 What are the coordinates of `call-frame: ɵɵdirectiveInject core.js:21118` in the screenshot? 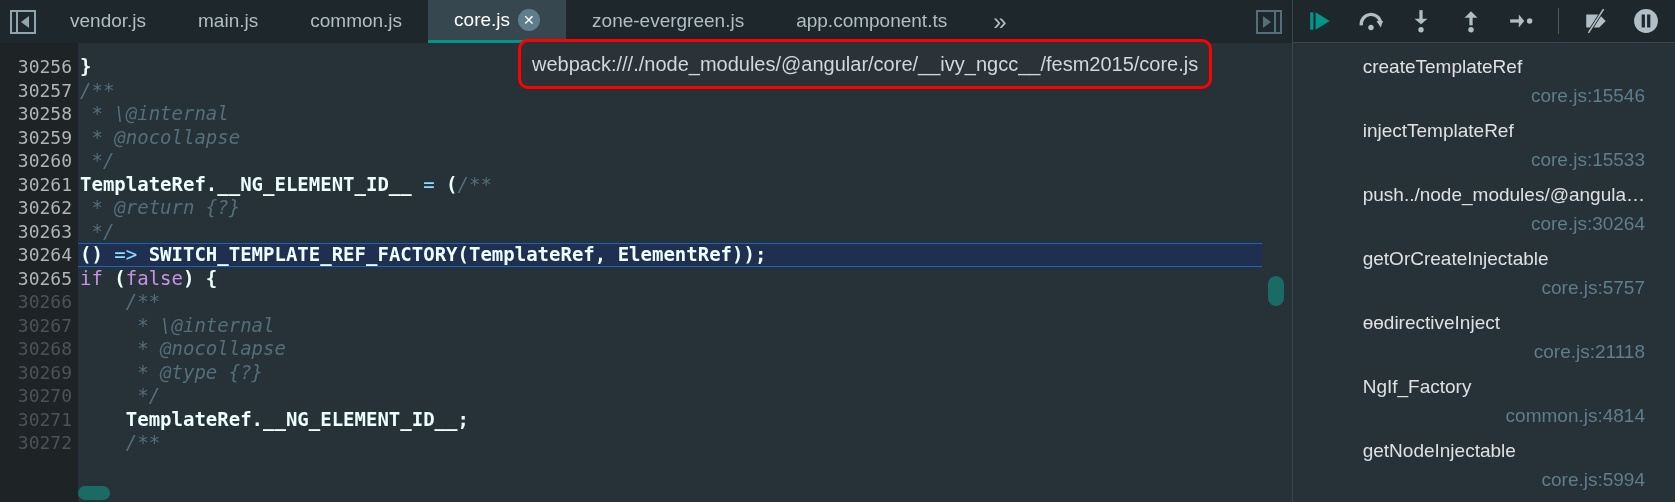 It's located at (1468, 341).